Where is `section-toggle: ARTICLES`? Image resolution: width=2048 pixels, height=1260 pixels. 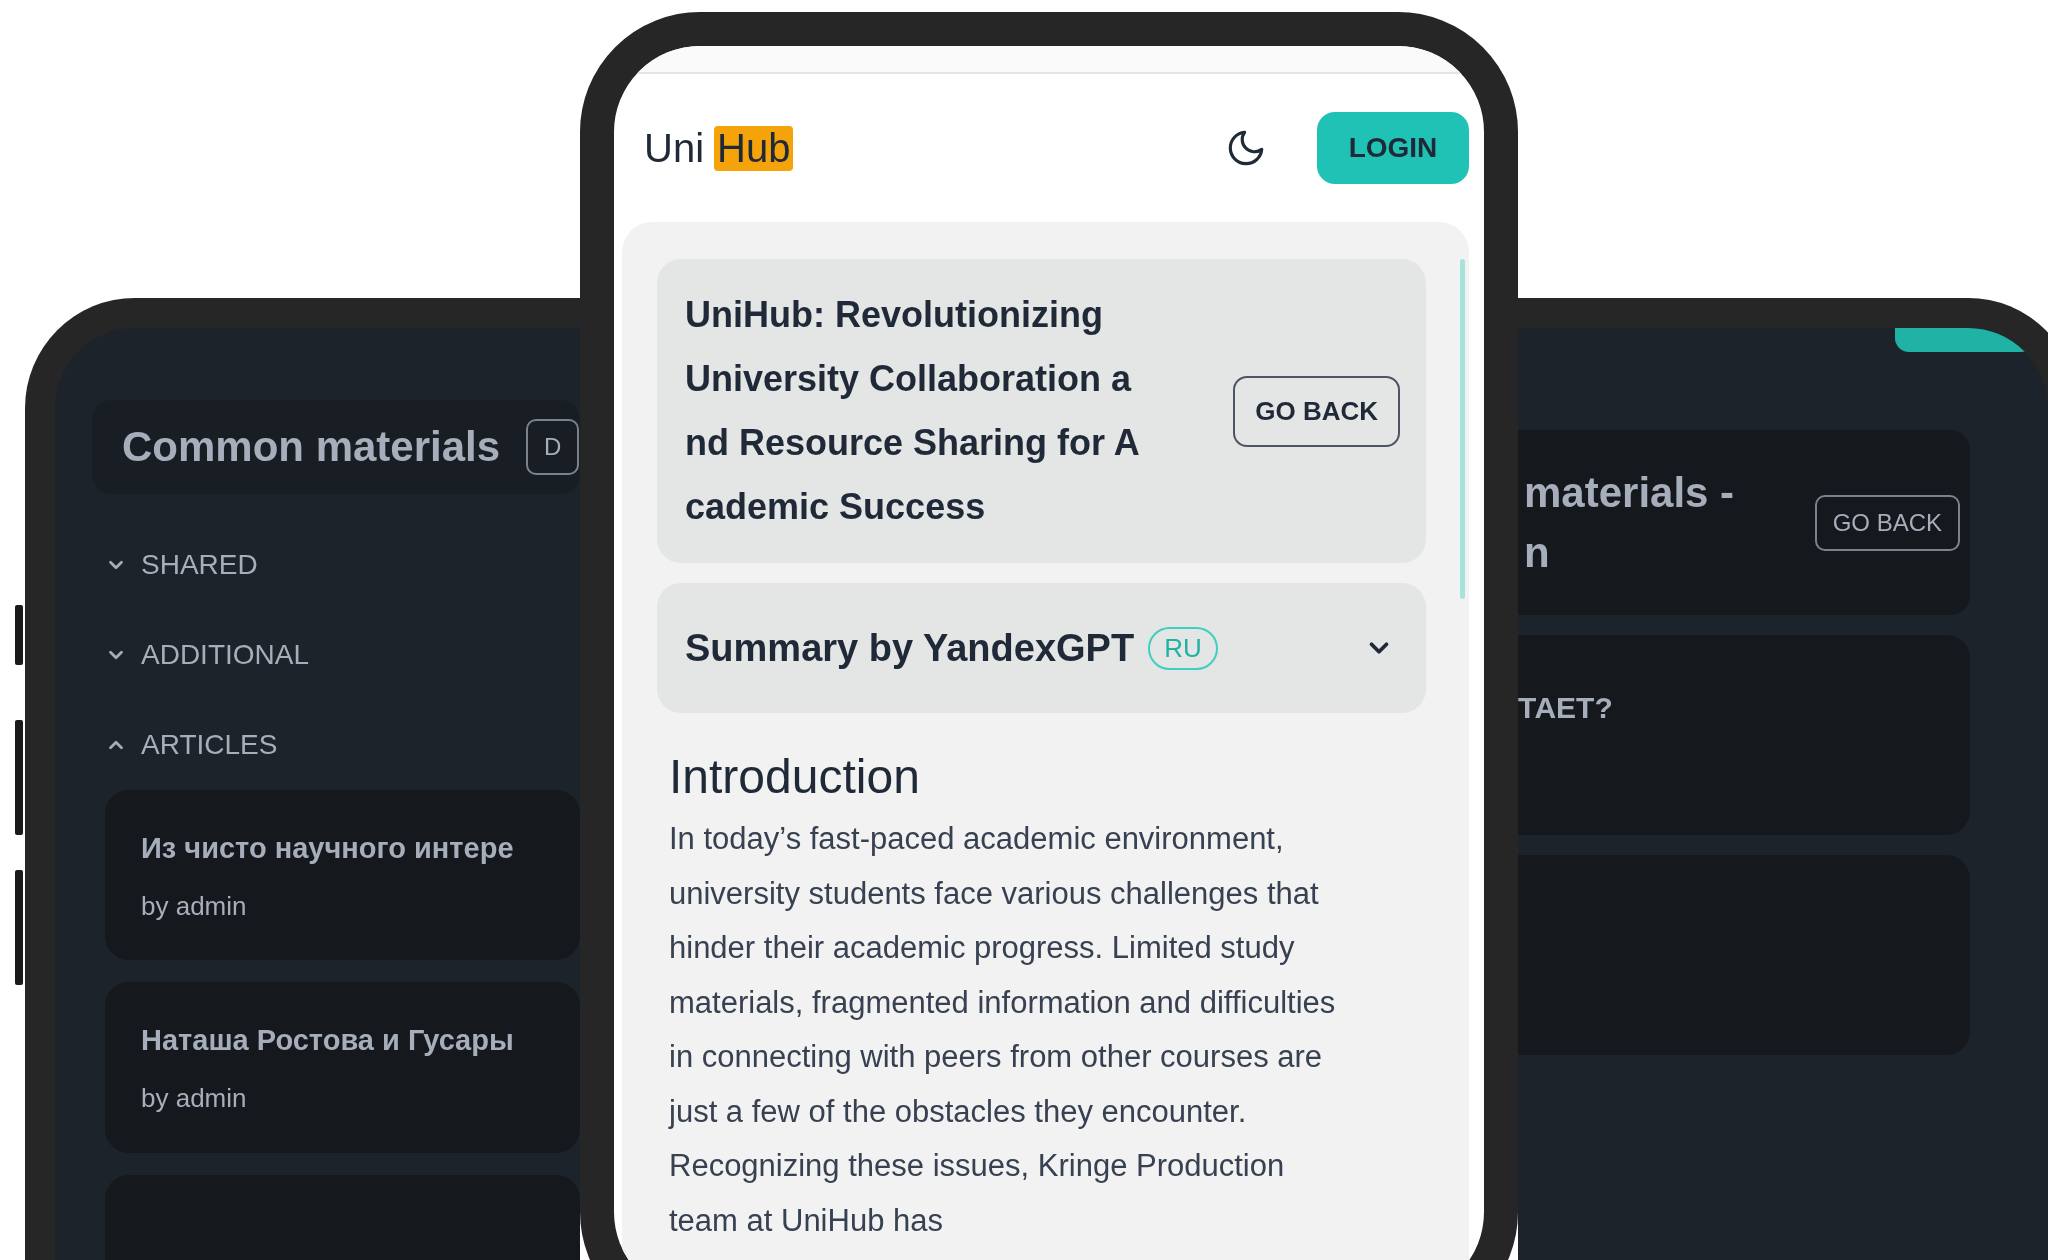
section-toggle: ARTICLES is located at coordinates (209, 744).